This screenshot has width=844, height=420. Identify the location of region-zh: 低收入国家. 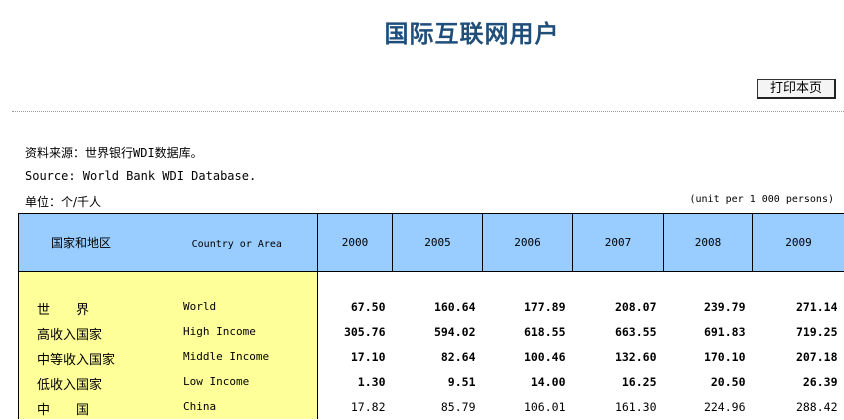
(70, 385).